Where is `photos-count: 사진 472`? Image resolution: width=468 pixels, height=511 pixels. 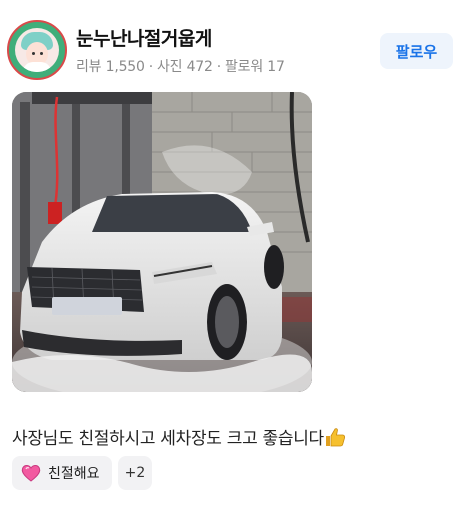
photos-count: 사진 472 is located at coordinates (184, 67).